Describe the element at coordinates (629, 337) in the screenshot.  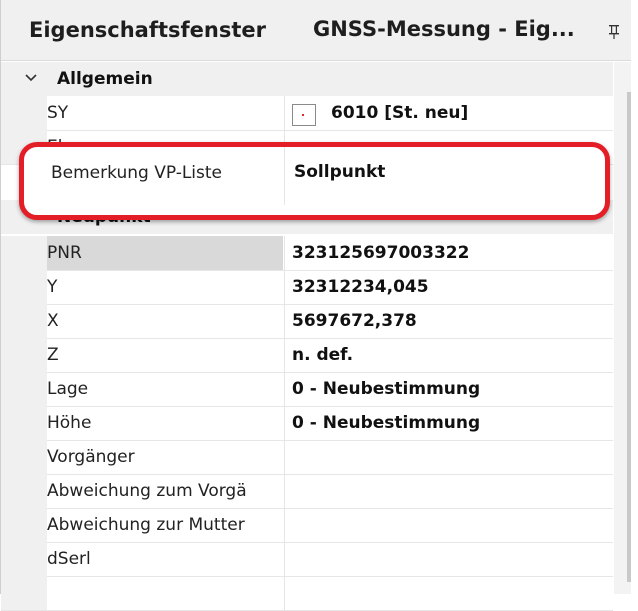
I see `scrollbar-thumb` at that location.